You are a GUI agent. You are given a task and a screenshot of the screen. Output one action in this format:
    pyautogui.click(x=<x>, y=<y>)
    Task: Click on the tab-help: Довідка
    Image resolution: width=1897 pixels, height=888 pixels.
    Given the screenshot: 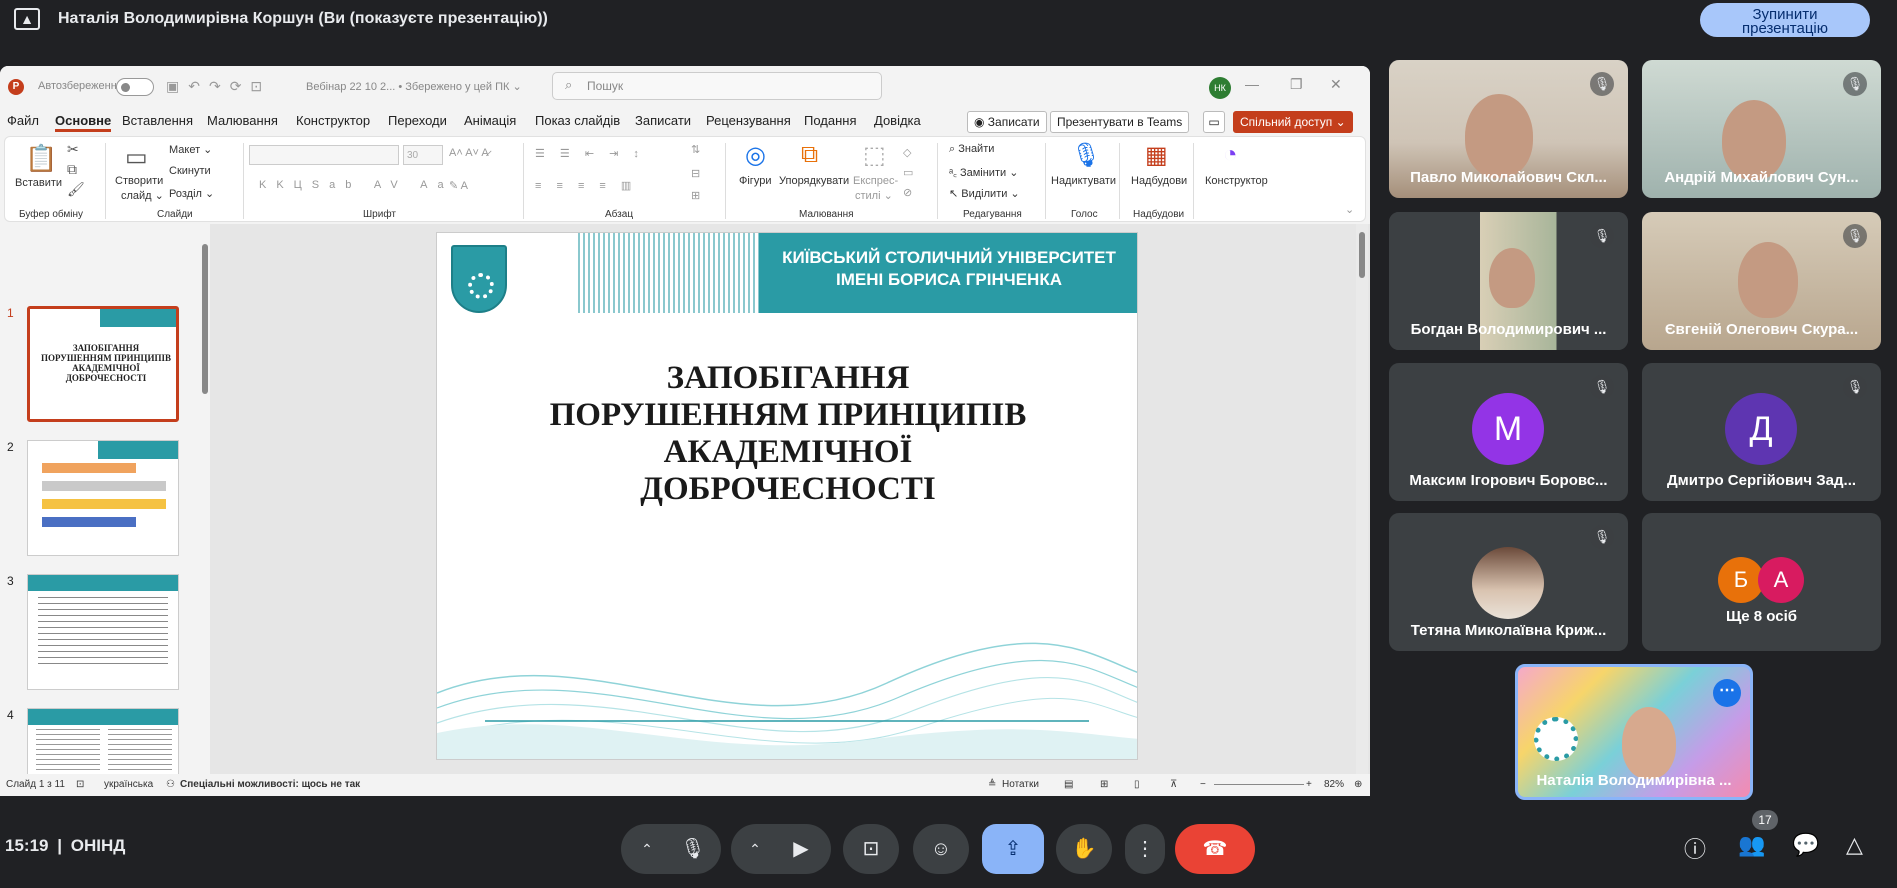 What is the action you would take?
    pyautogui.click(x=897, y=120)
    